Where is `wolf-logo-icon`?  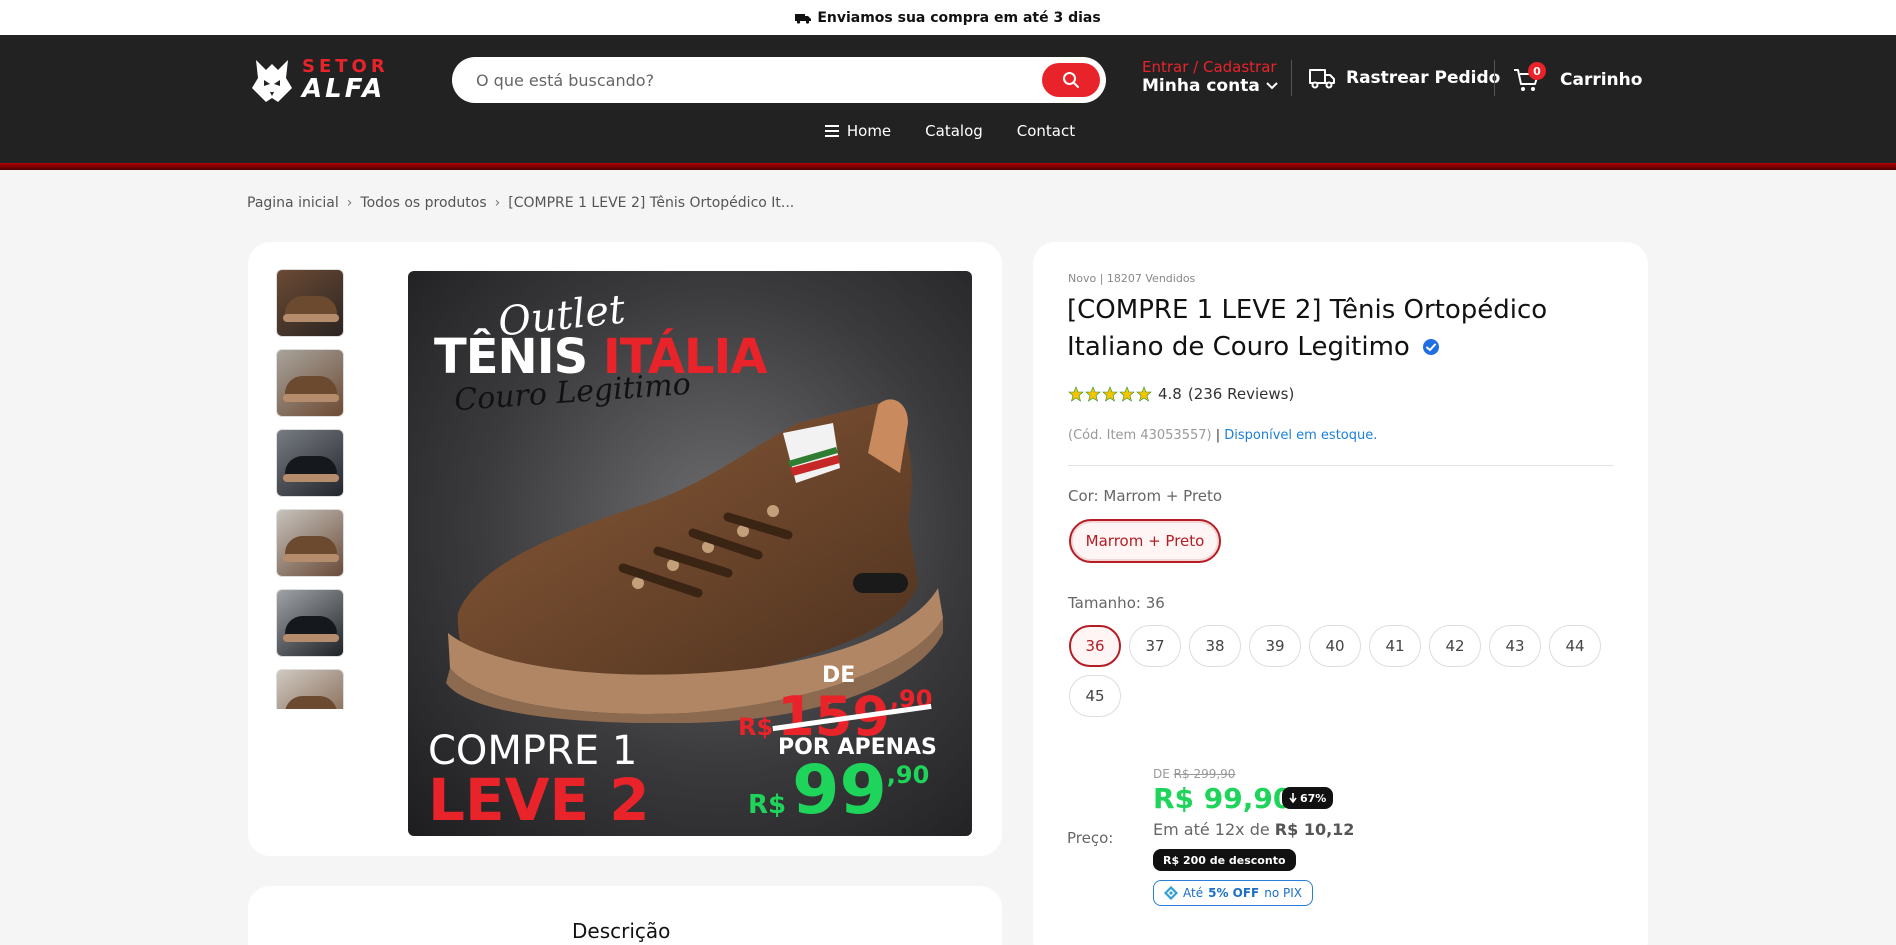
wolf-logo-icon is located at coordinates (272, 81).